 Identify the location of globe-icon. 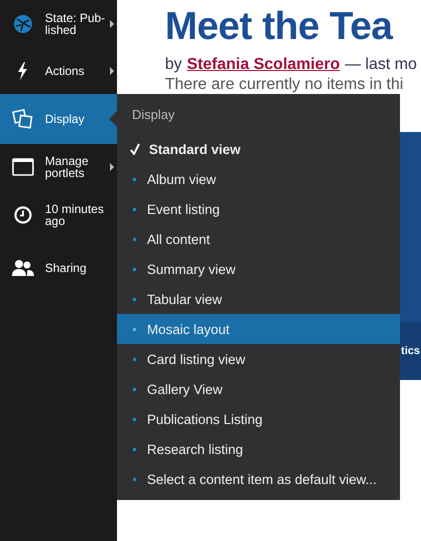
(23, 24).